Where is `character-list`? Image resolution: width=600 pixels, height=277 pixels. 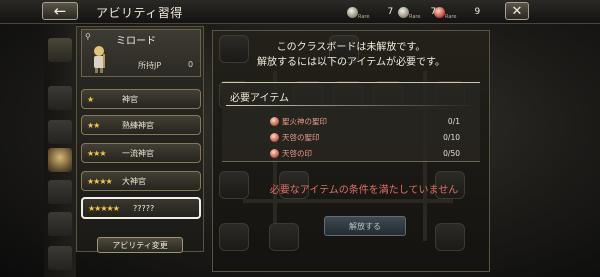 character-list is located at coordinates (60, 150).